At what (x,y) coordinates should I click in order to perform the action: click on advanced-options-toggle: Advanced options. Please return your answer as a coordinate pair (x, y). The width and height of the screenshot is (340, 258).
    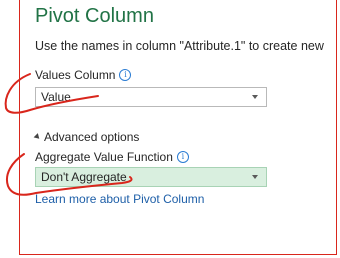
    Looking at the image, I should click on (86, 137).